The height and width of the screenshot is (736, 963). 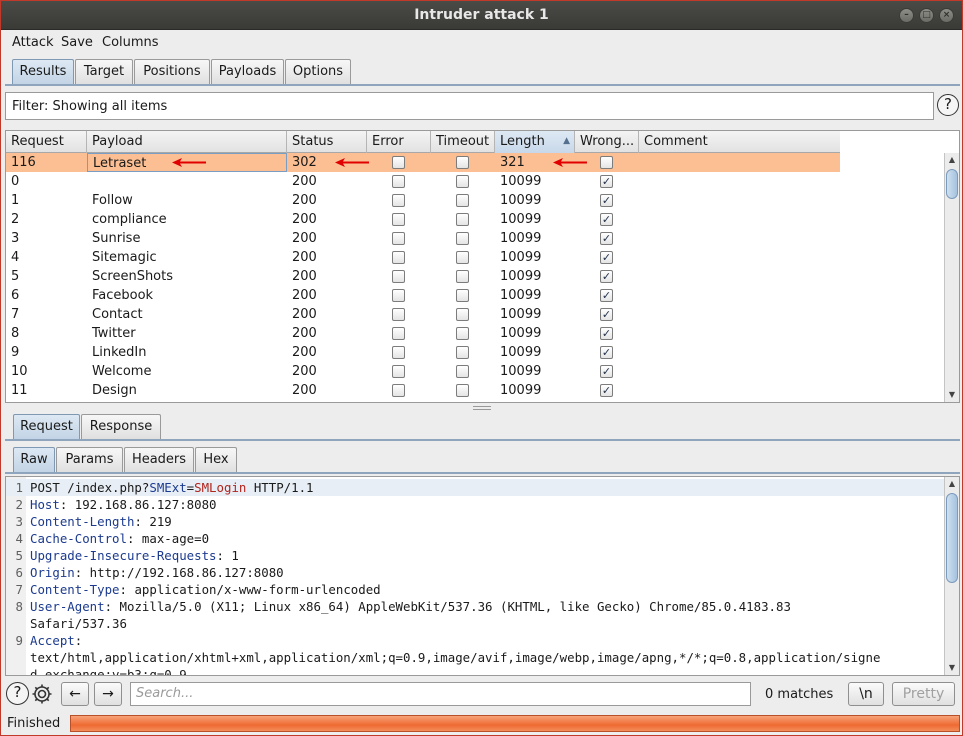 What do you see at coordinates (187, 142) in the screenshot?
I see `column-header-payload: Payload` at bounding box center [187, 142].